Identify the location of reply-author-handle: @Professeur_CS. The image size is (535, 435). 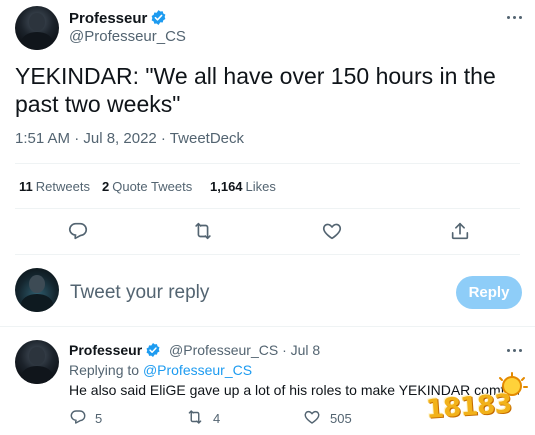
(223, 350).